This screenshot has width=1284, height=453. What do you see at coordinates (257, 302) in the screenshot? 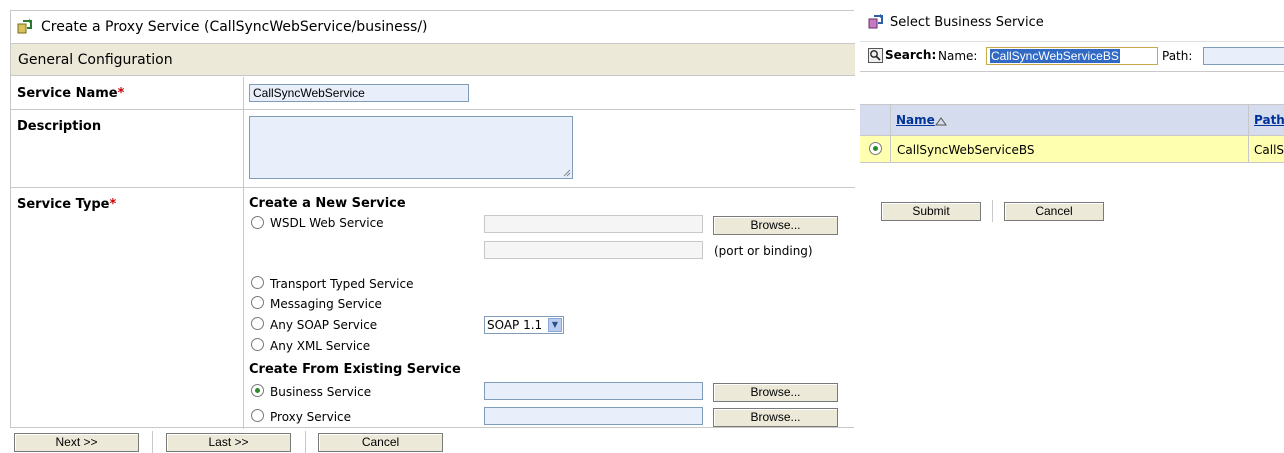
I see `messaging-radio` at bounding box center [257, 302].